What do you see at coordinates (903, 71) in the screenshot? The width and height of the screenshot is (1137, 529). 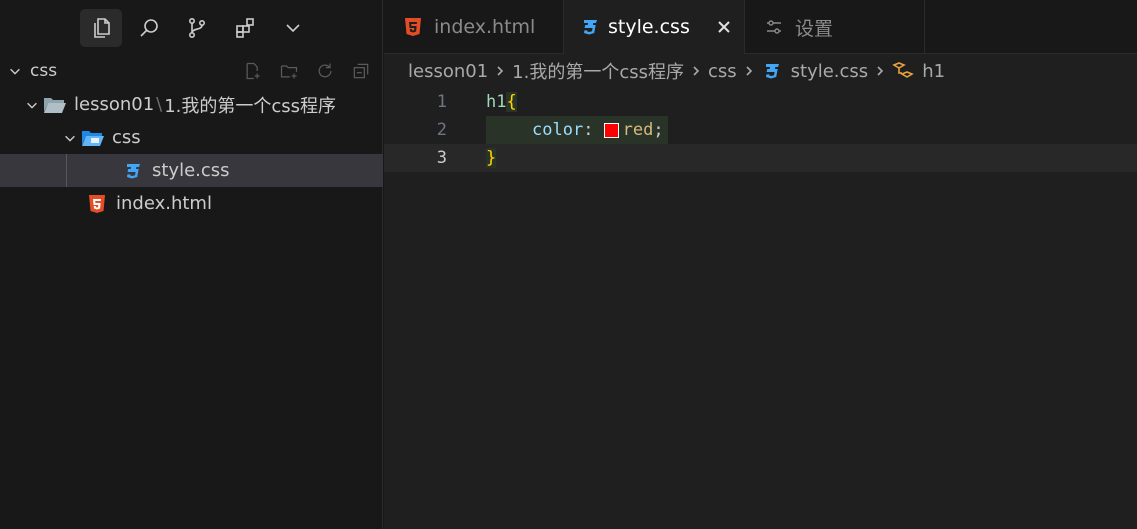 I see `symbol-selector-icon` at bounding box center [903, 71].